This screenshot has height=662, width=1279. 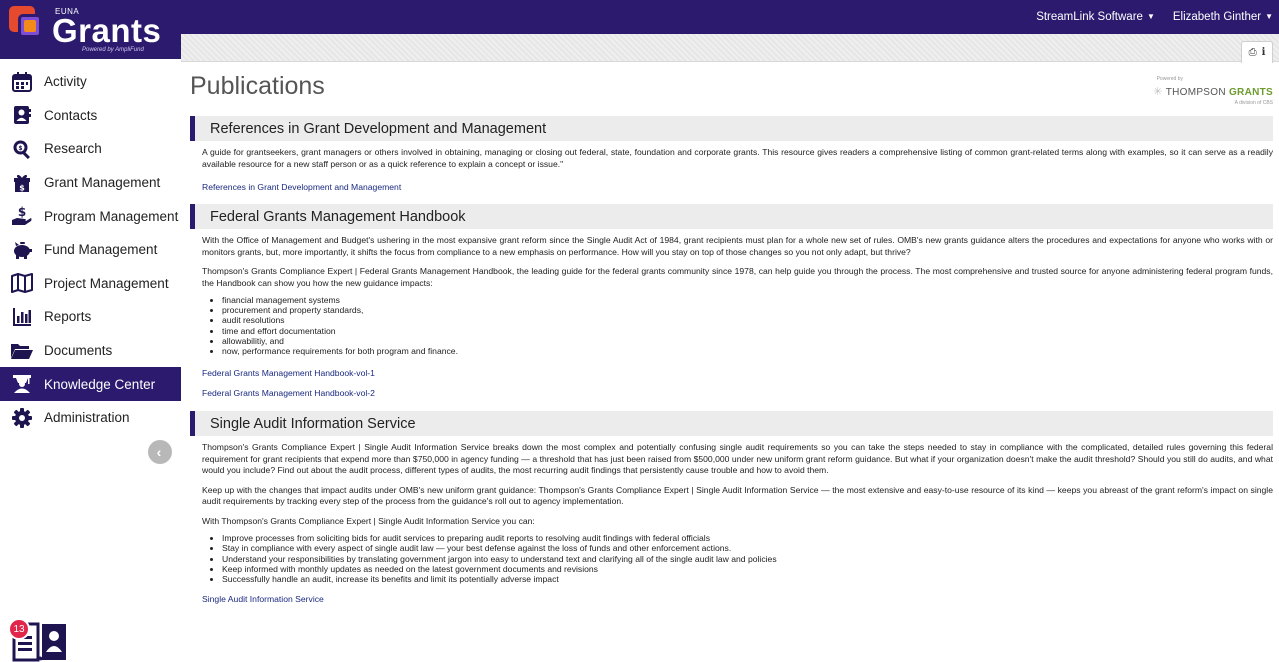 I want to click on user-menu-dropdown: Elizabeth Ginther ▼, so click(x=1223, y=17).